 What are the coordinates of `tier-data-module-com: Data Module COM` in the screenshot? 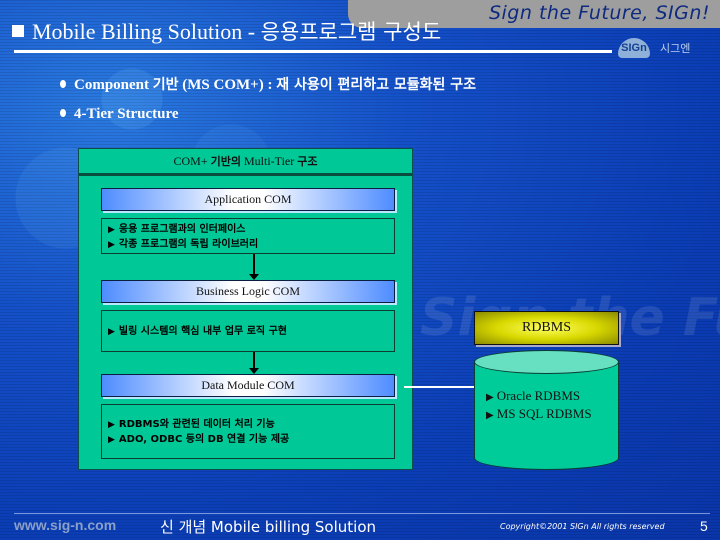 It's located at (248, 385).